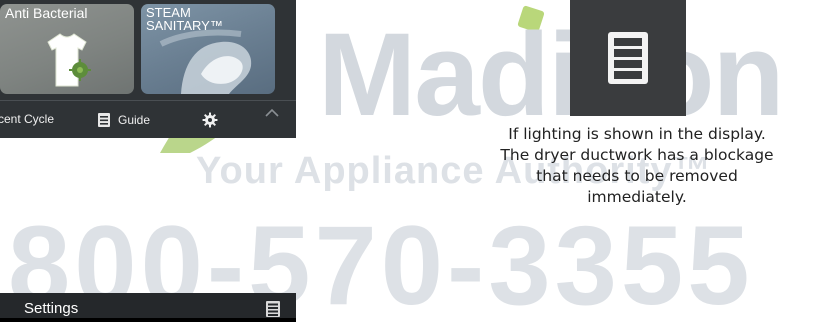 Image resolution: width=818 pixels, height=328 pixels. I want to click on gear-icon, so click(210, 120).